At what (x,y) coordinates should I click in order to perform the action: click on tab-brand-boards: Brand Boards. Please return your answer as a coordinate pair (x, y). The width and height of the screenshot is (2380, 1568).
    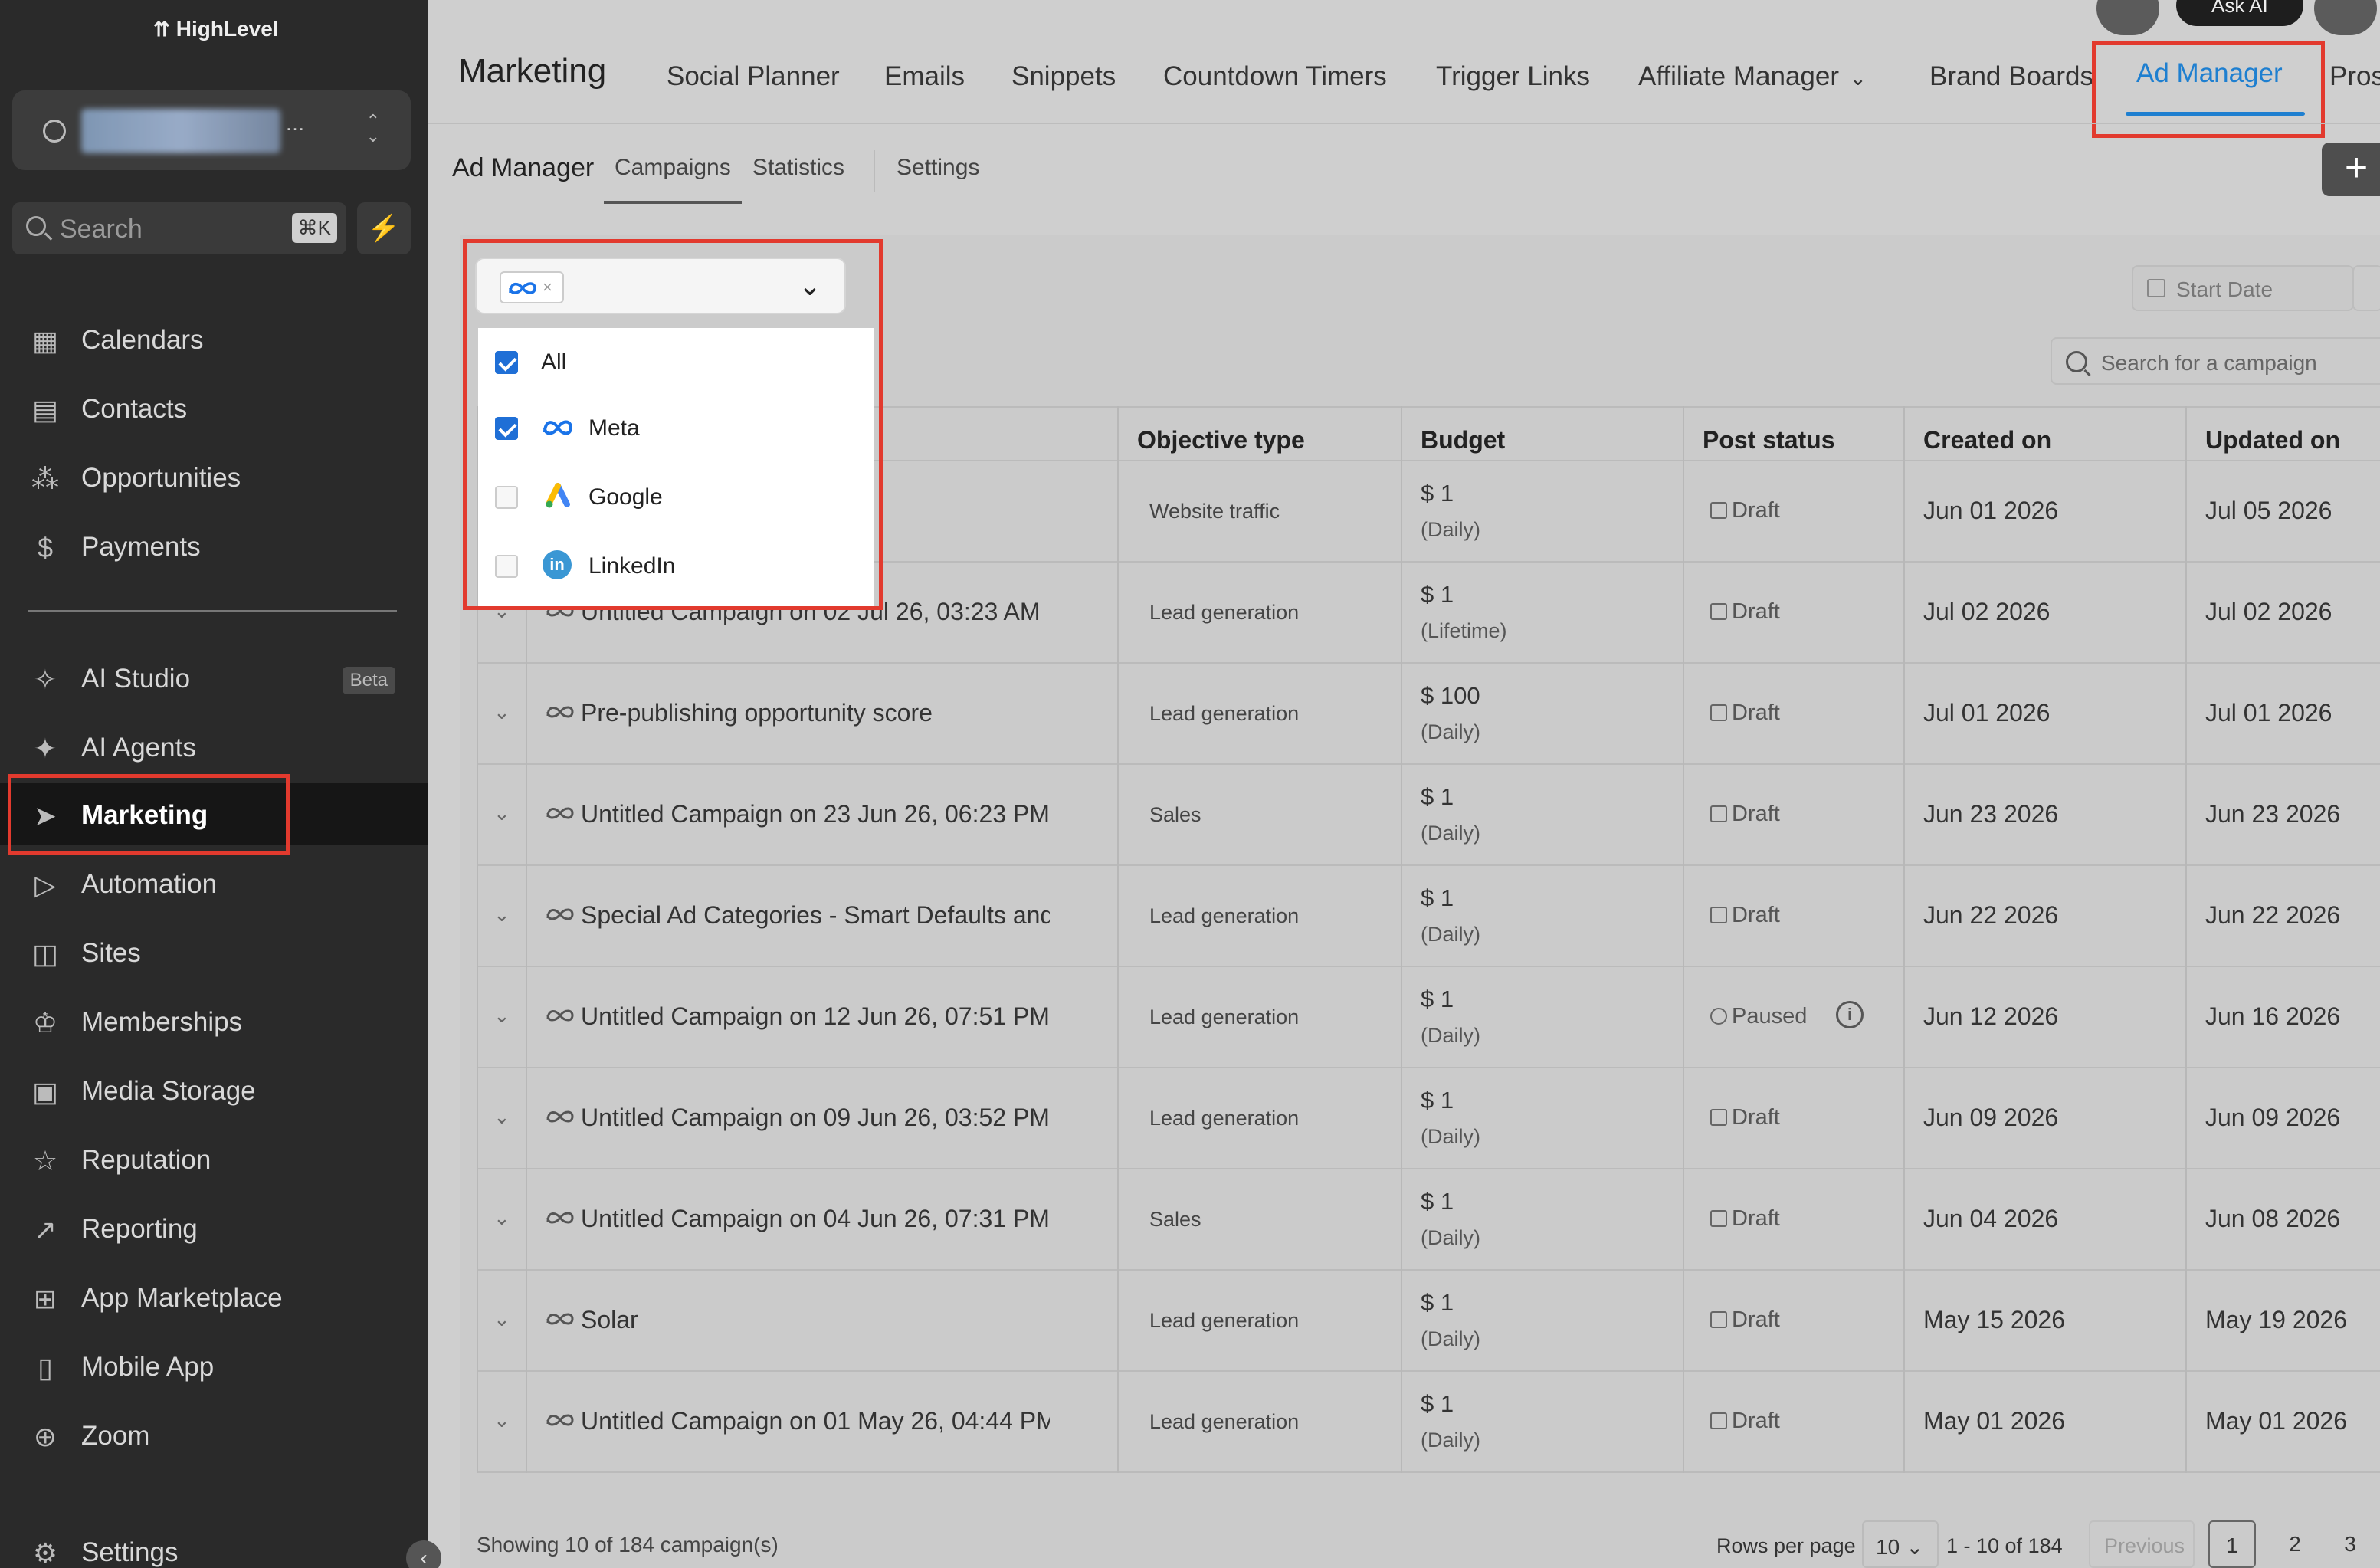
    Looking at the image, I should click on (2011, 76).